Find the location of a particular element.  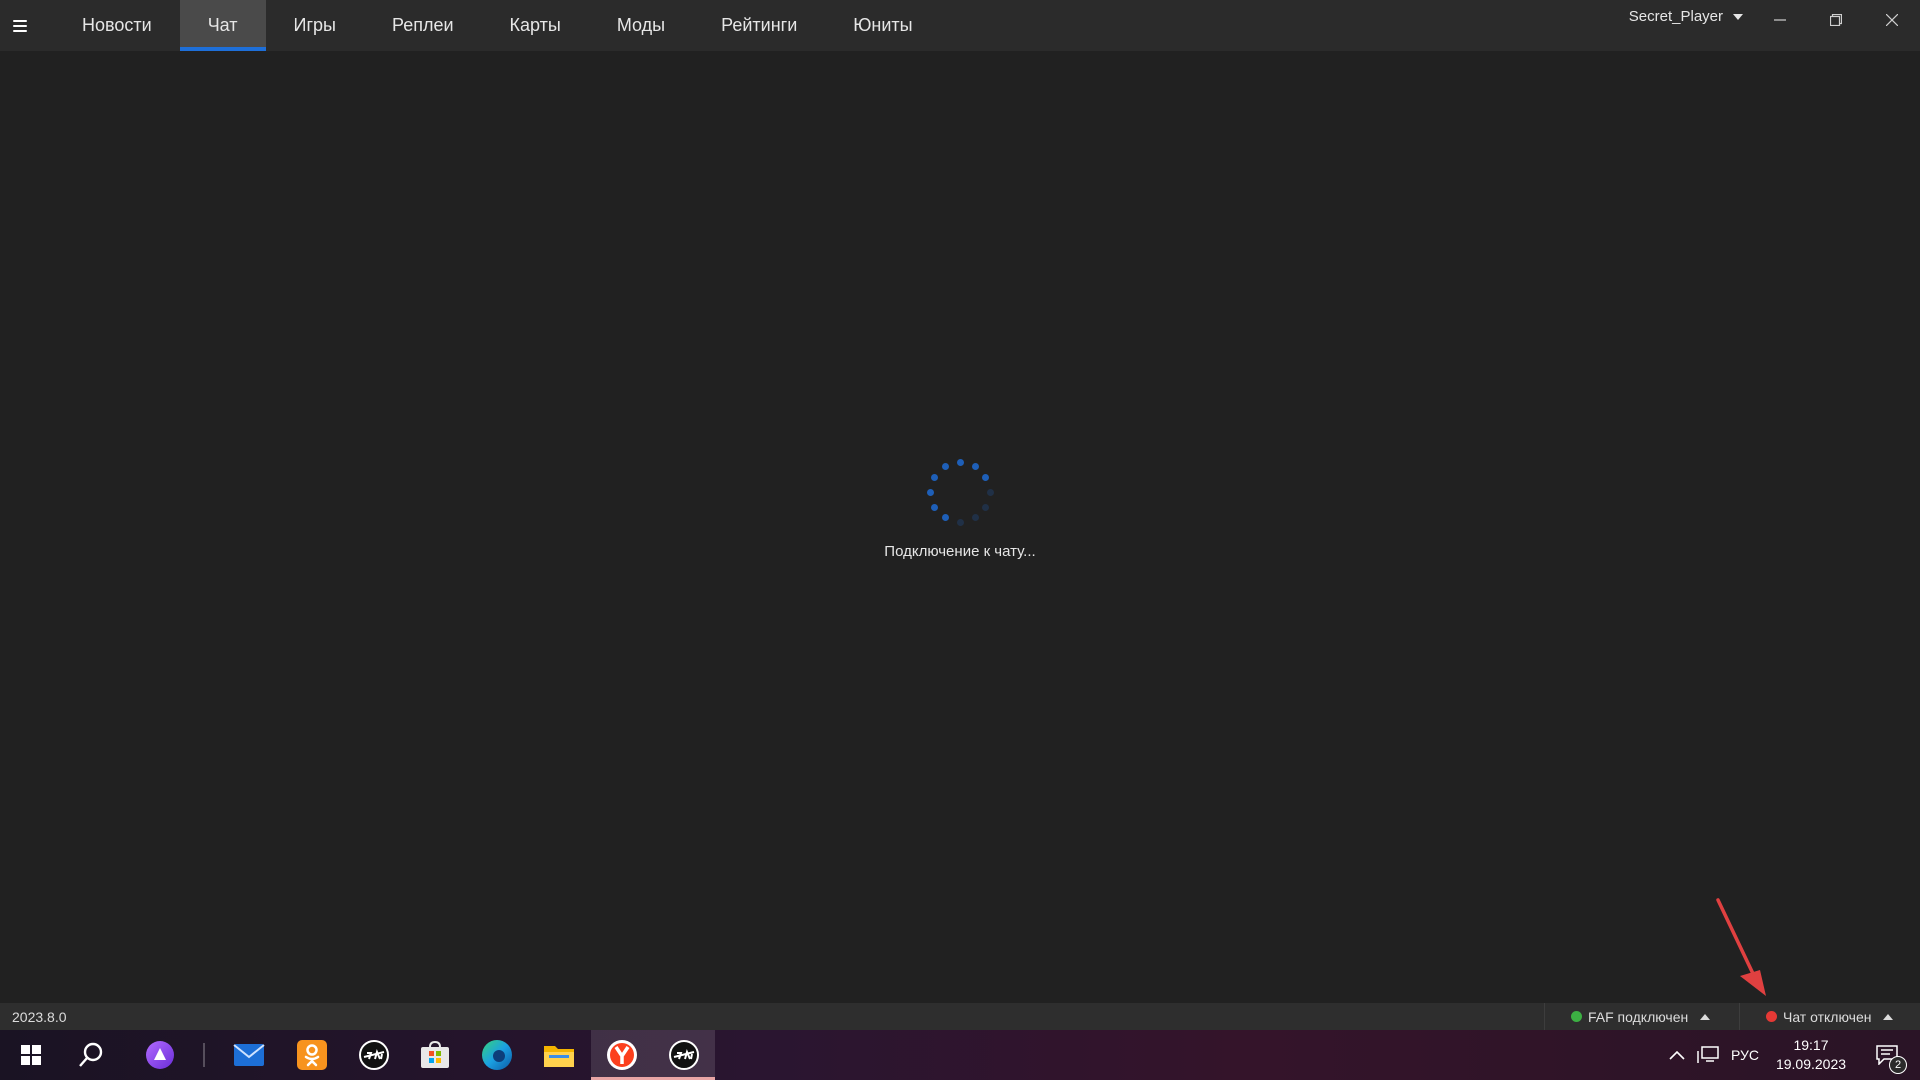

notification-count-badge: 2 is located at coordinates (1898, 1065).